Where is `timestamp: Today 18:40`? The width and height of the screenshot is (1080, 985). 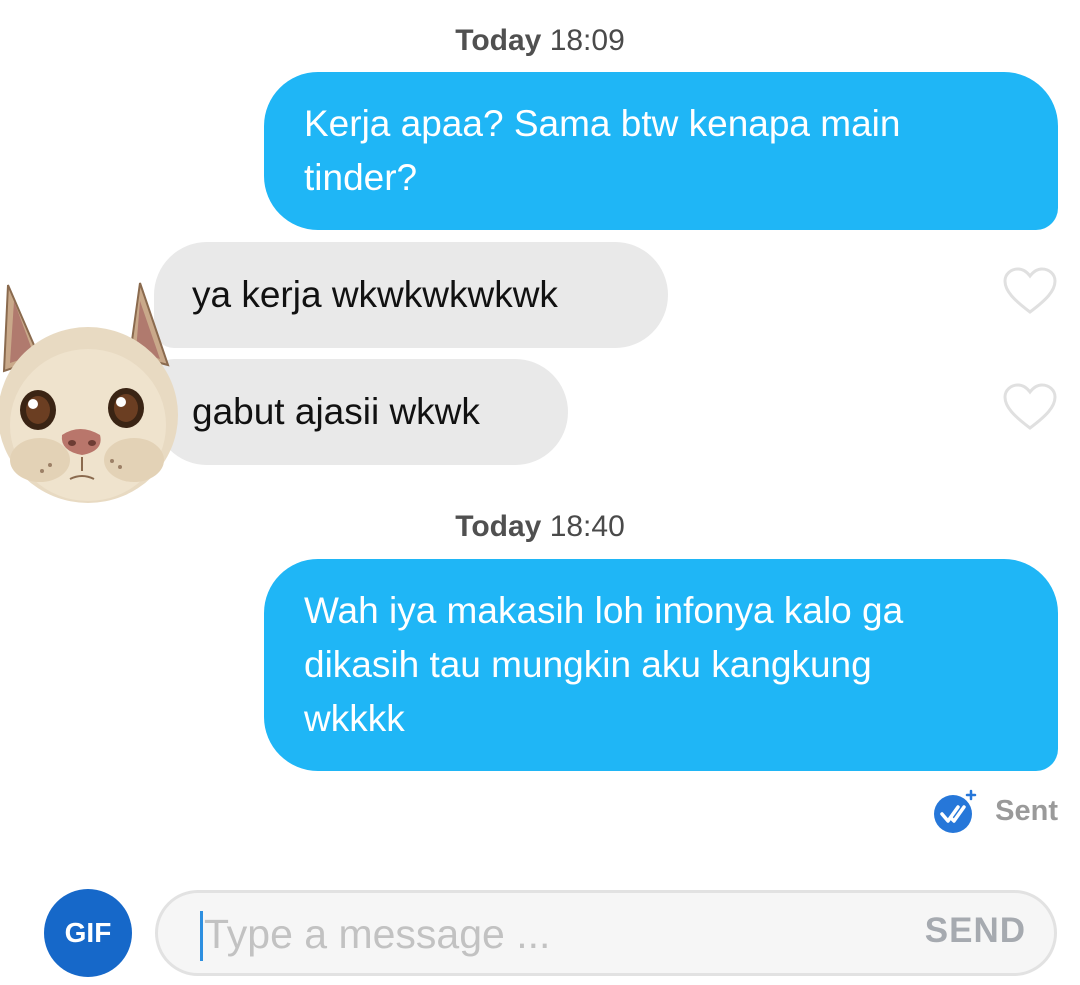
timestamp: Today 18:40 is located at coordinates (540, 527).